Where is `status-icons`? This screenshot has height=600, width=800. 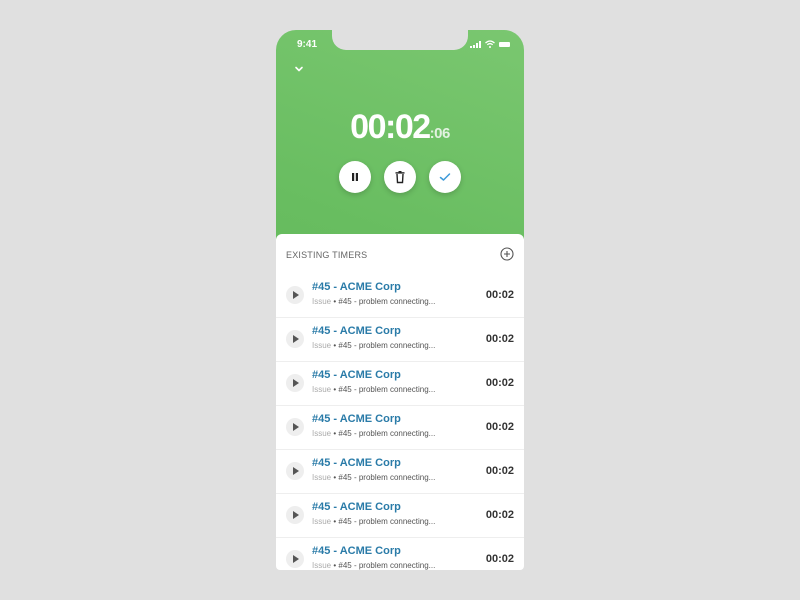 status-icons is located at coordinates (490, 44).